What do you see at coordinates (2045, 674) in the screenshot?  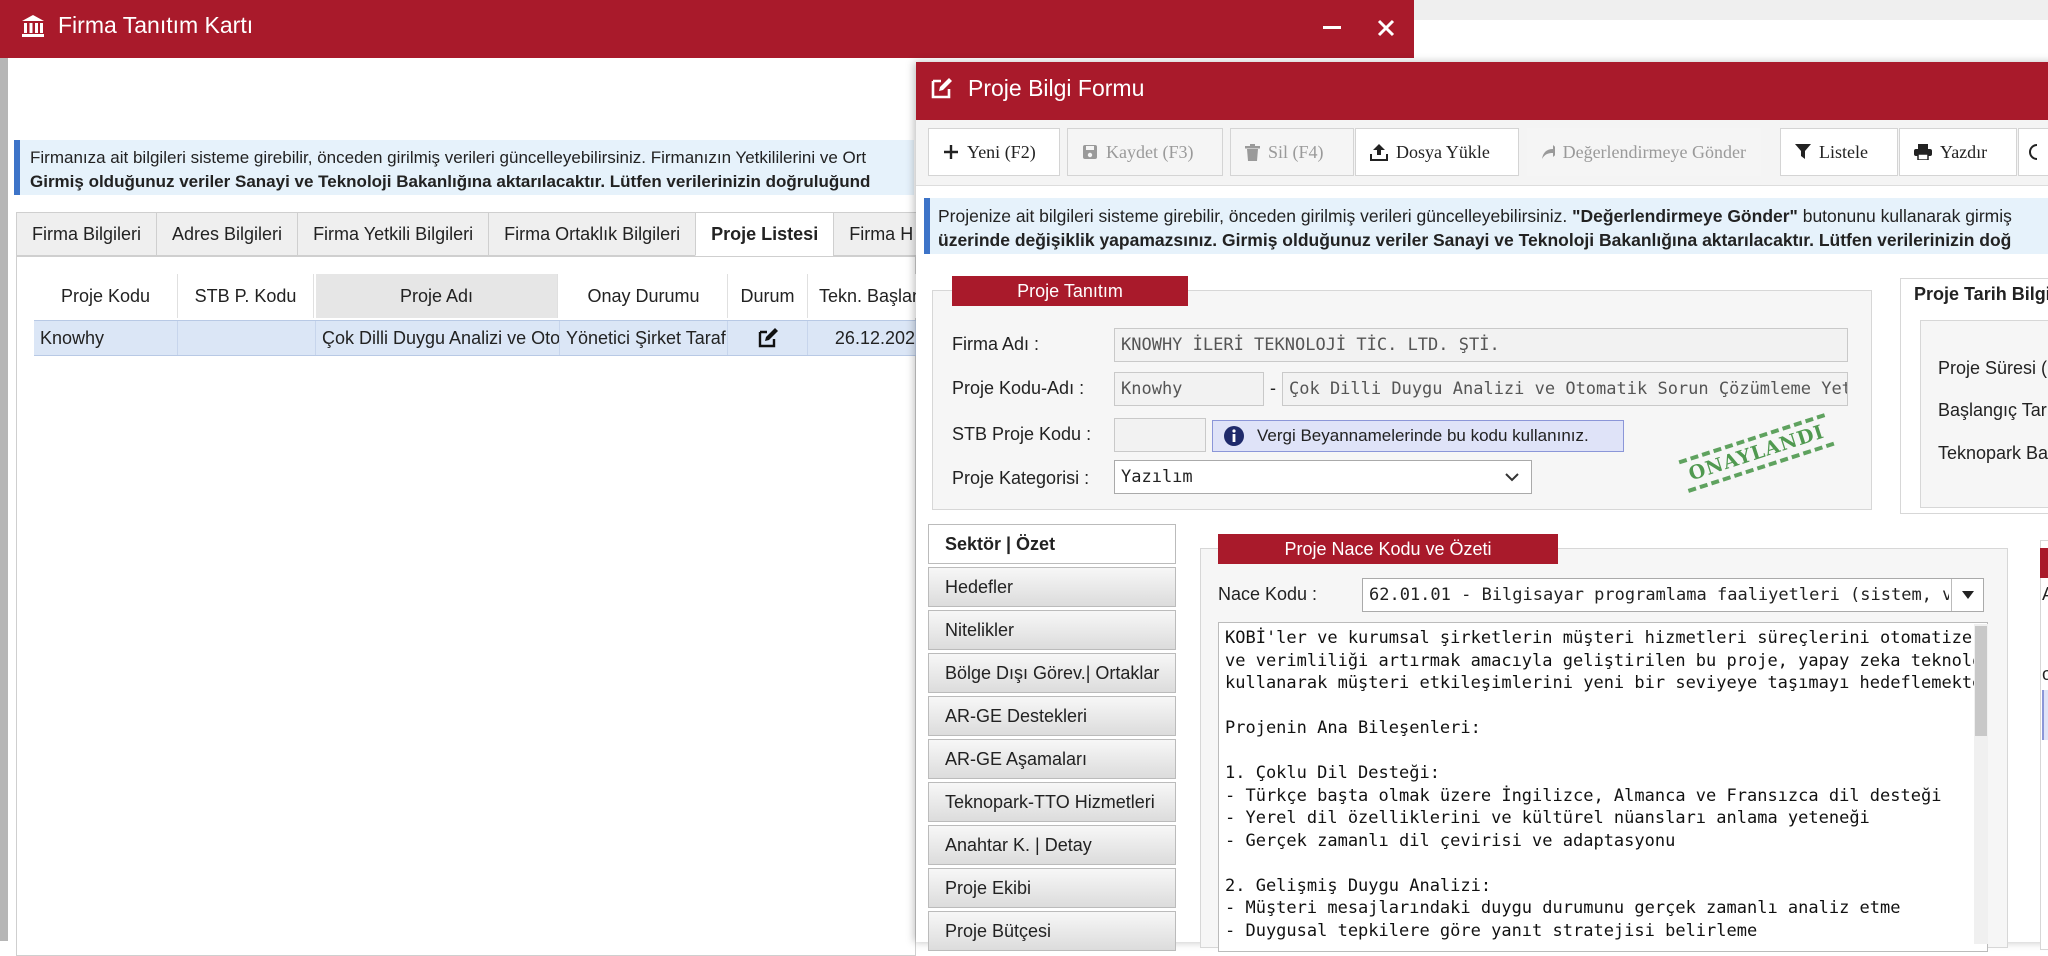 I see `right-partial-label-o: o` at bounding box center [2045, 674].